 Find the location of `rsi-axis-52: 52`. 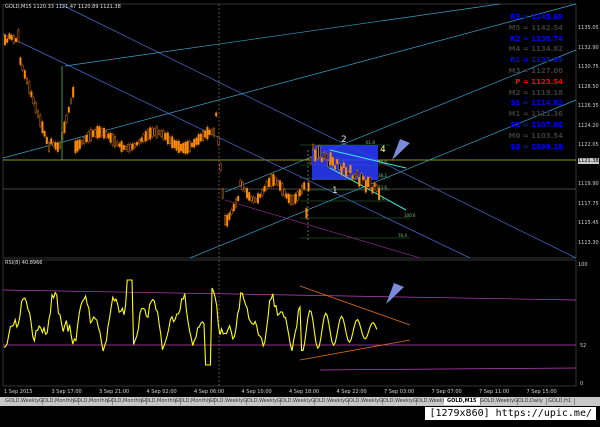

rsi-axis-52: 52 is located at coordinates (583, 346).